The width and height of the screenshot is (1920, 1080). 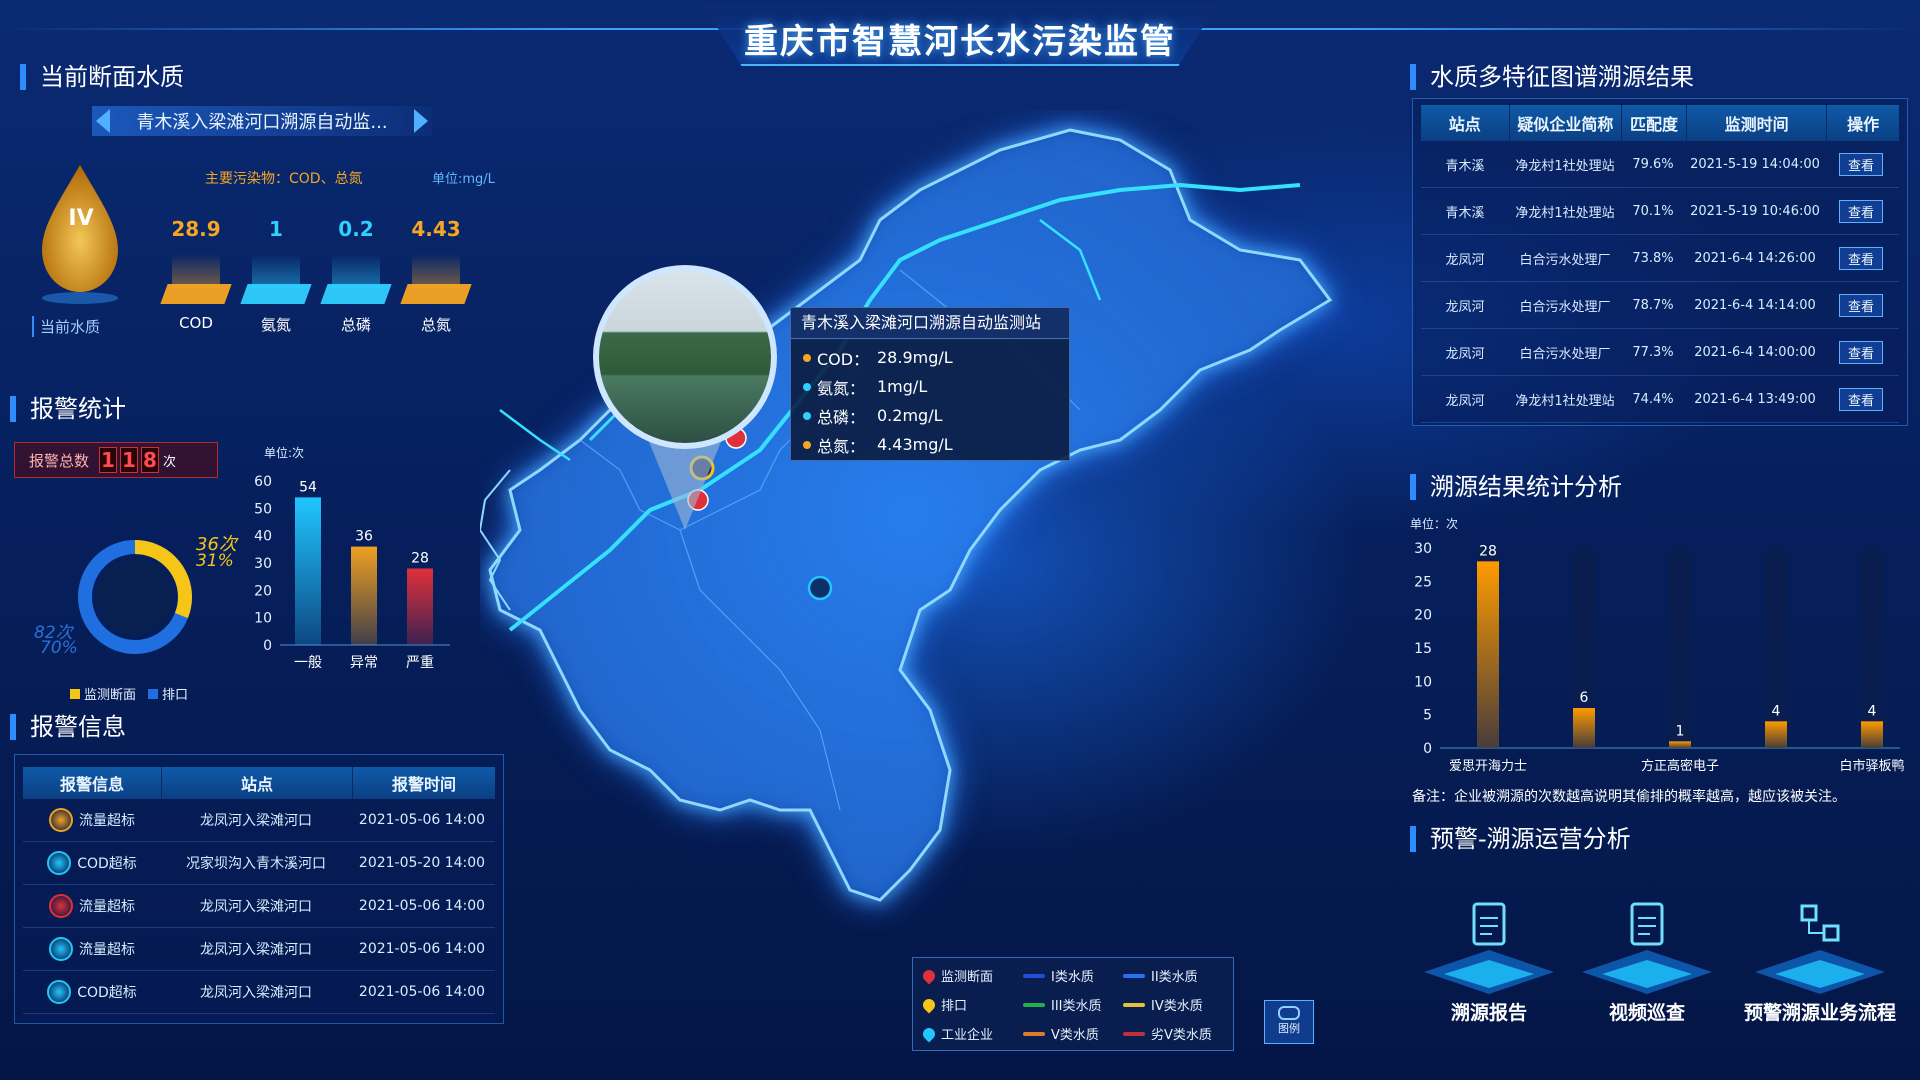 I want to click on x-tick-label: 严重, so click(x=420, y=663).